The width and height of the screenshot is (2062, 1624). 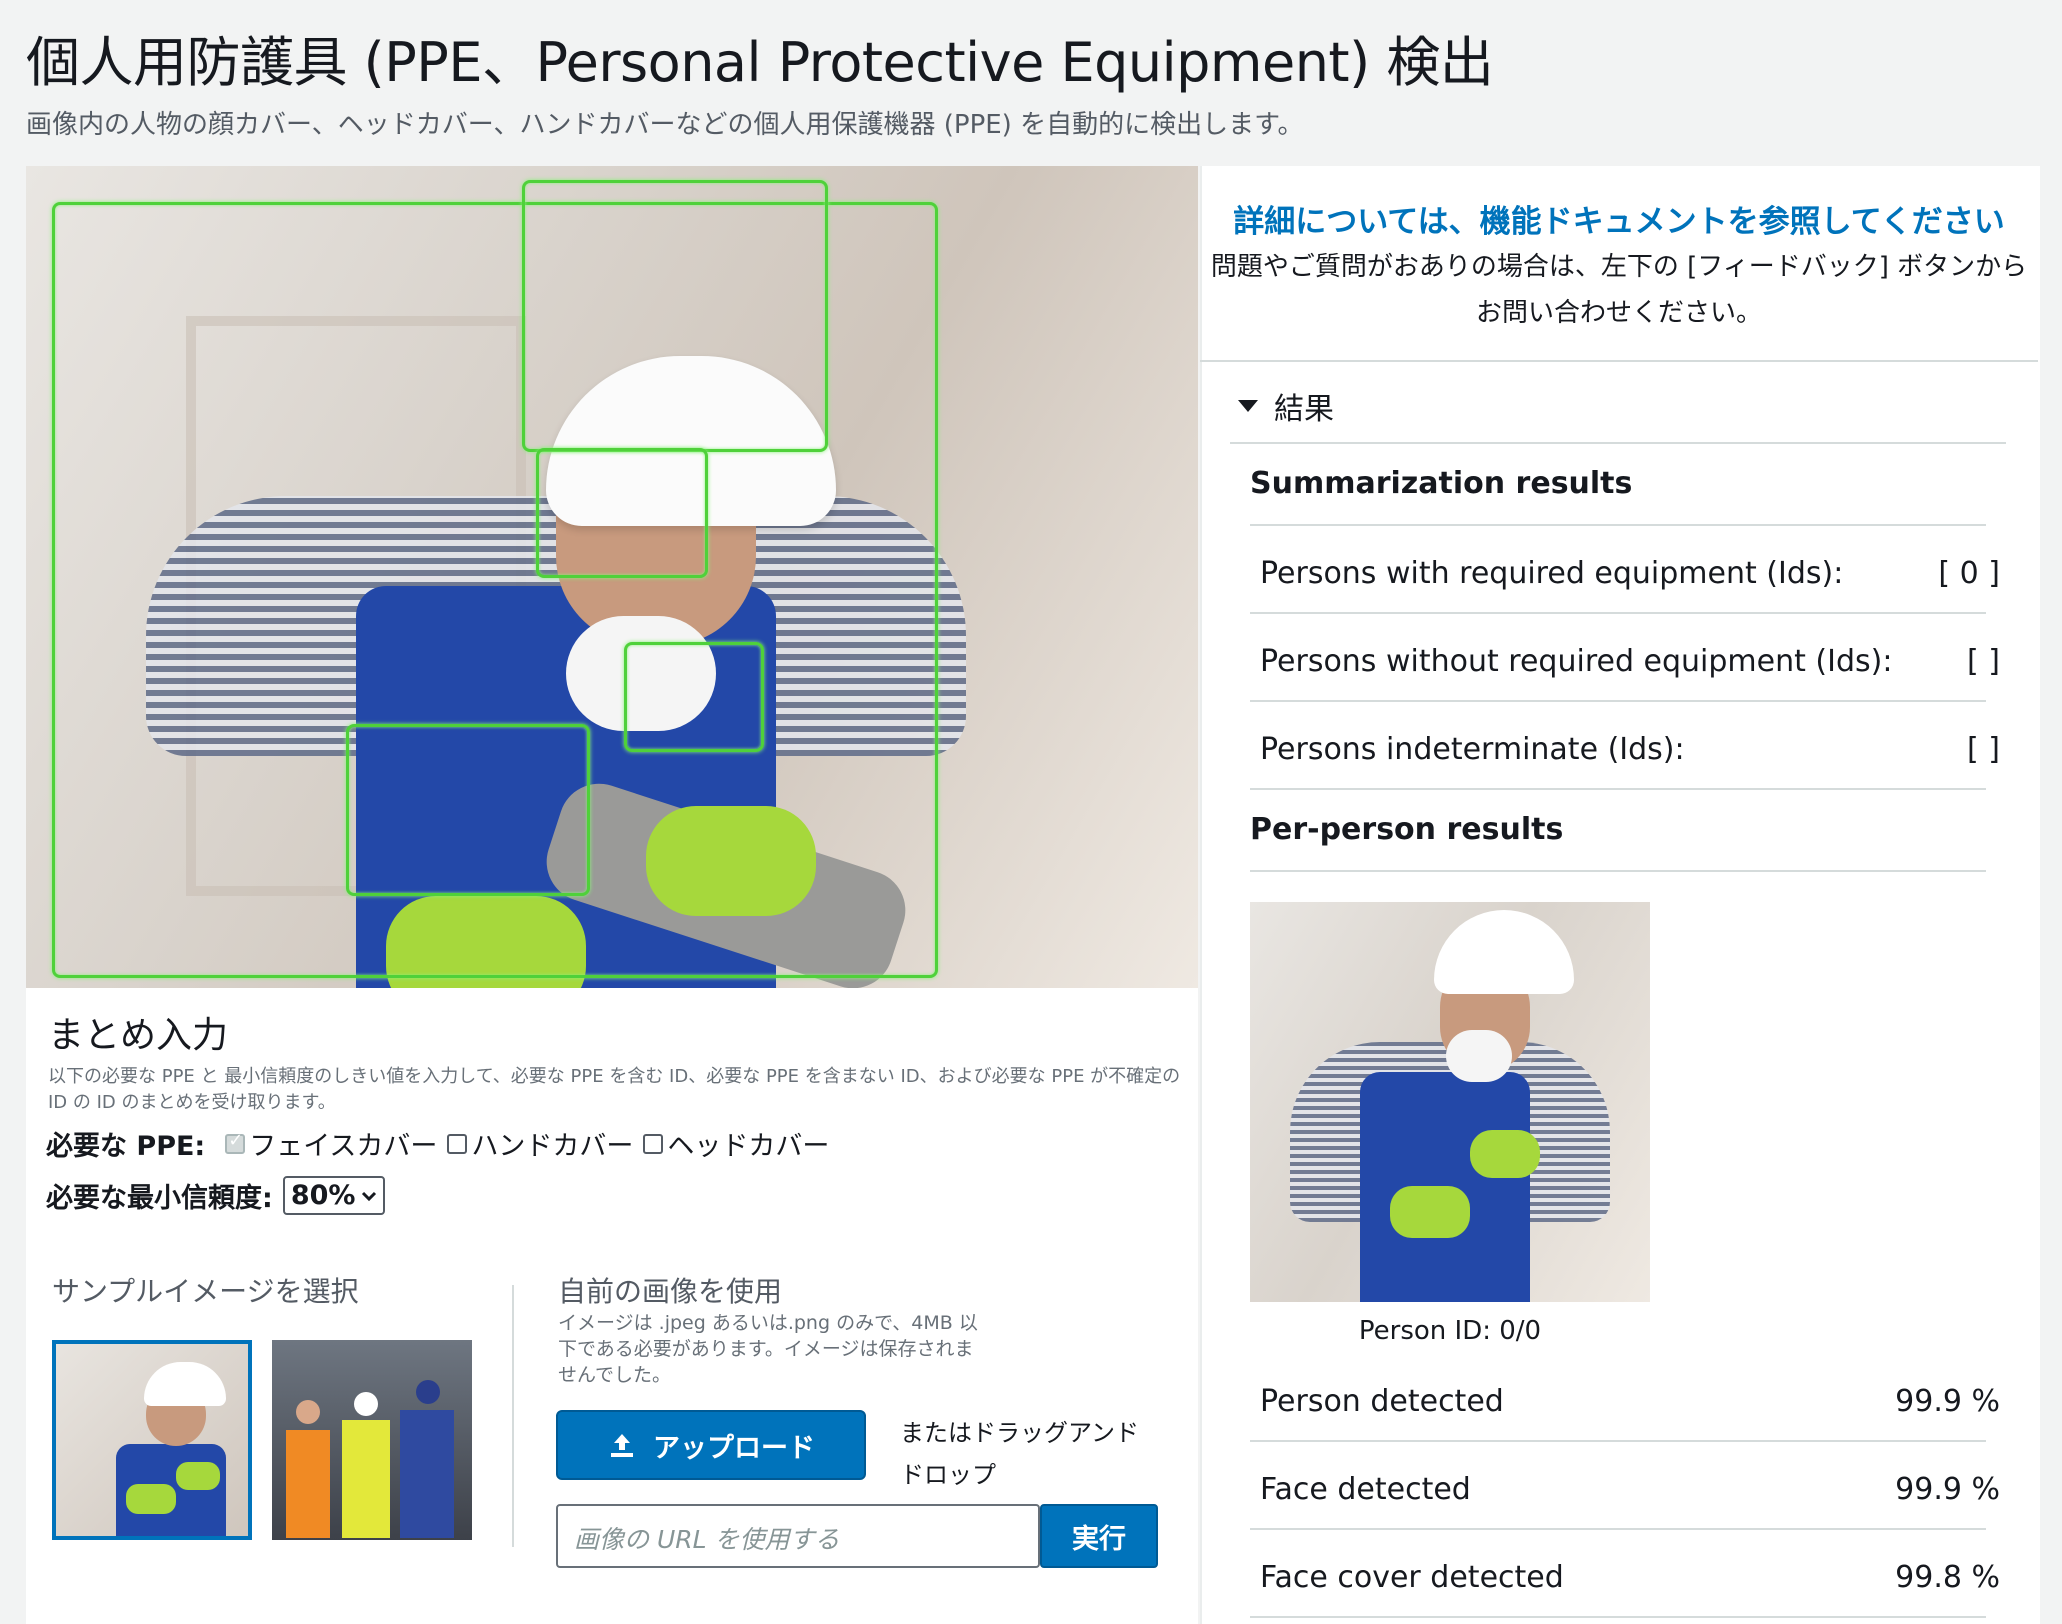 I want to click on results-toggle: 結果, so click(x=1286, y=406).